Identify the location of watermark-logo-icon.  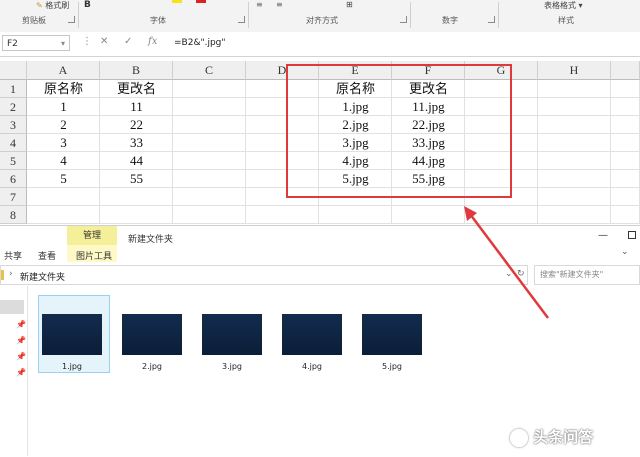
(519, 437).